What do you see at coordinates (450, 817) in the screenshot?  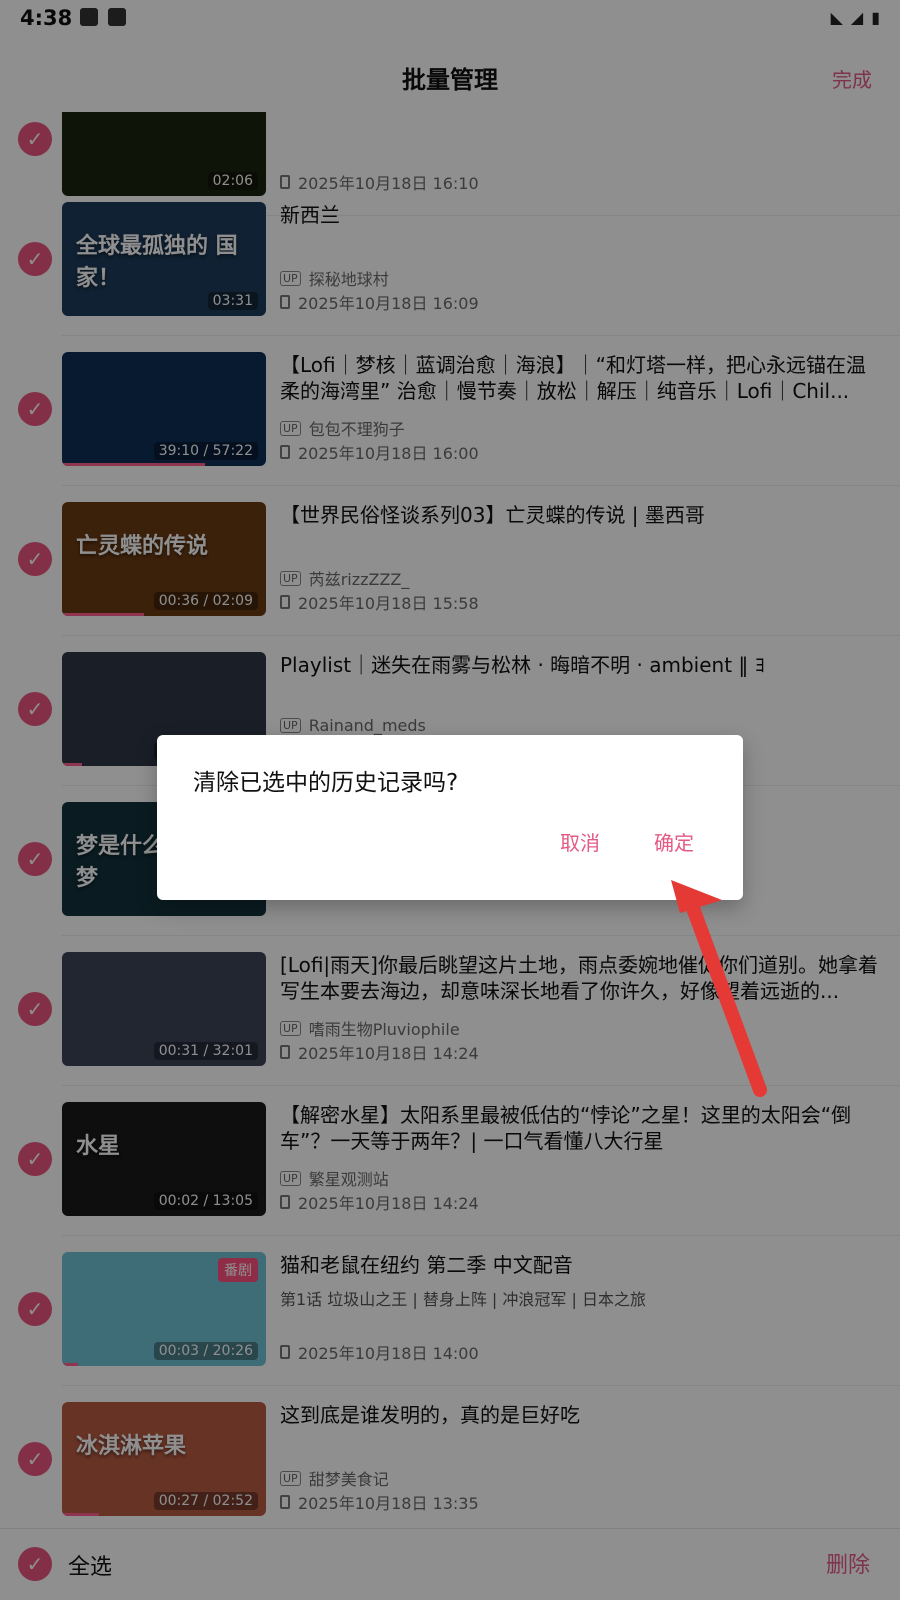 I see `confirm-dialog: 清除已选中的历史记录吗? 取消 确定` at bounding box center [450, 817].